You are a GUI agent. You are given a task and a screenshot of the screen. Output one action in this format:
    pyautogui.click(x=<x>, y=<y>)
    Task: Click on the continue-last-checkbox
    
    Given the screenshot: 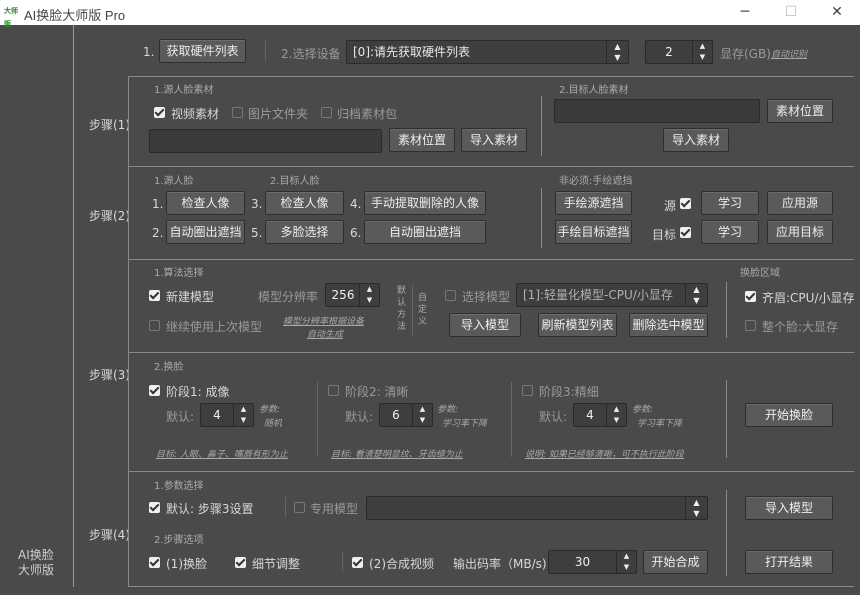 What is the action you would take?
    pyautogui.click(x=154, y=325)
    